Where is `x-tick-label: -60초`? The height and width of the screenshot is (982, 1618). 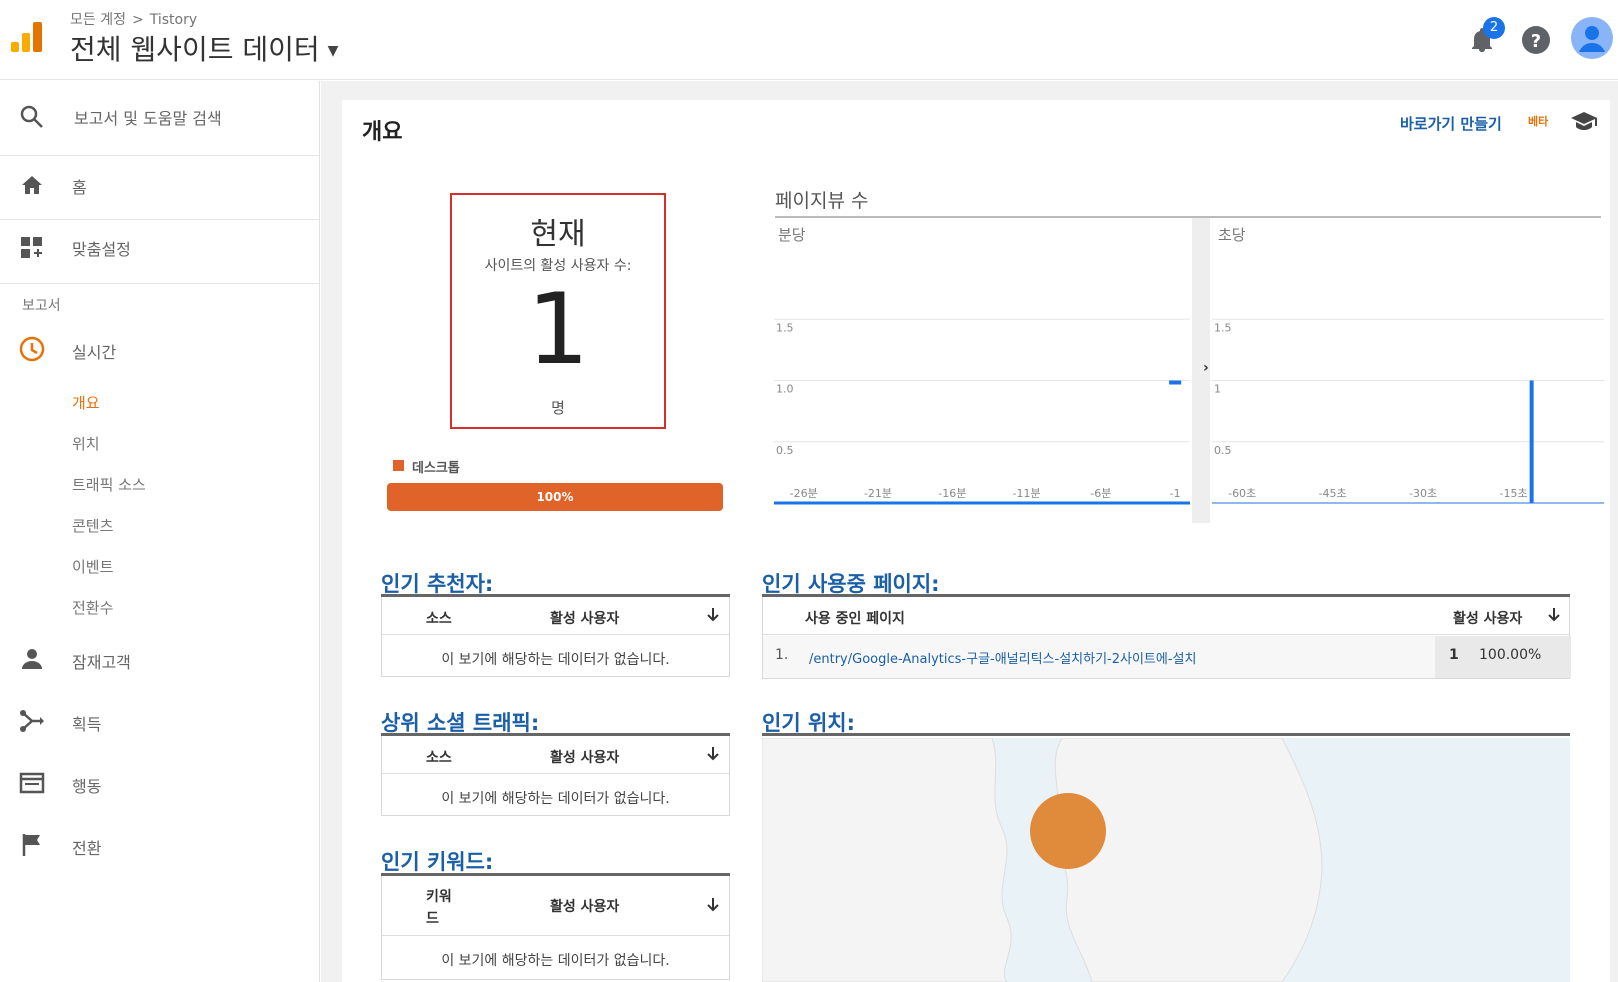 x-tick-label: -60초 is located at coordinates (1242, 493).